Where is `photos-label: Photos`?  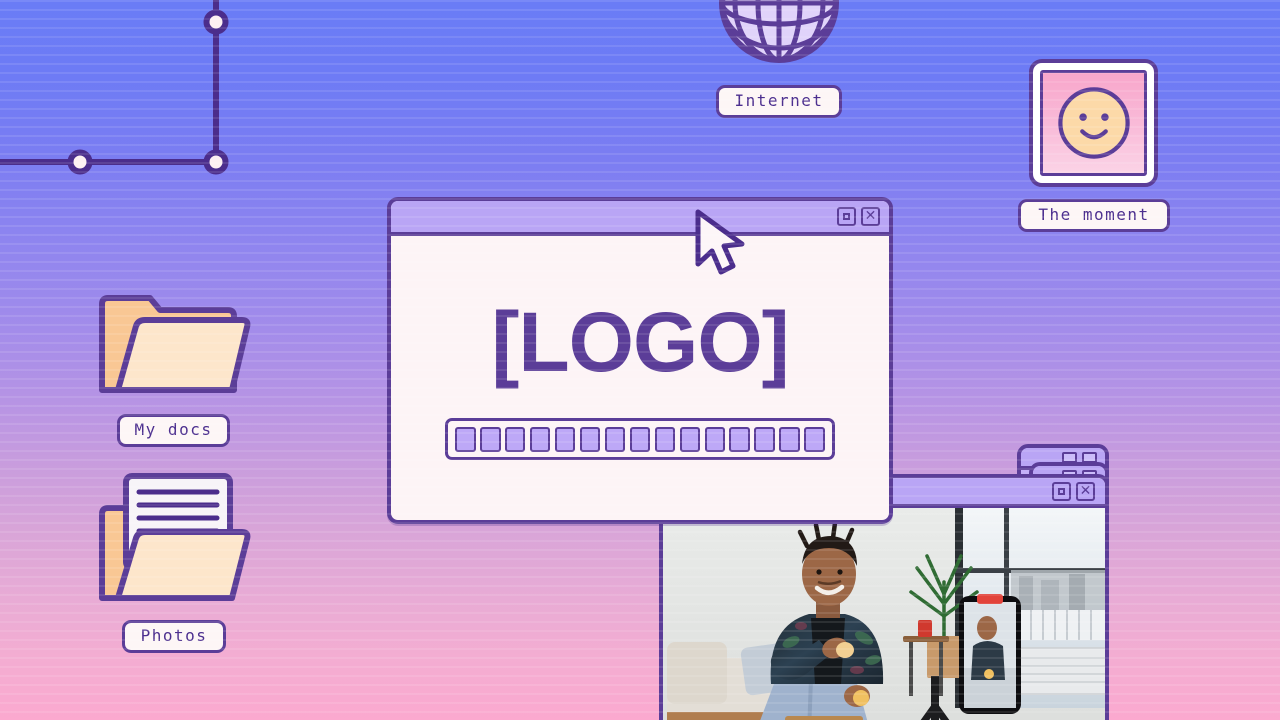 photos-label: Photos is located at coordinates (174, 637).